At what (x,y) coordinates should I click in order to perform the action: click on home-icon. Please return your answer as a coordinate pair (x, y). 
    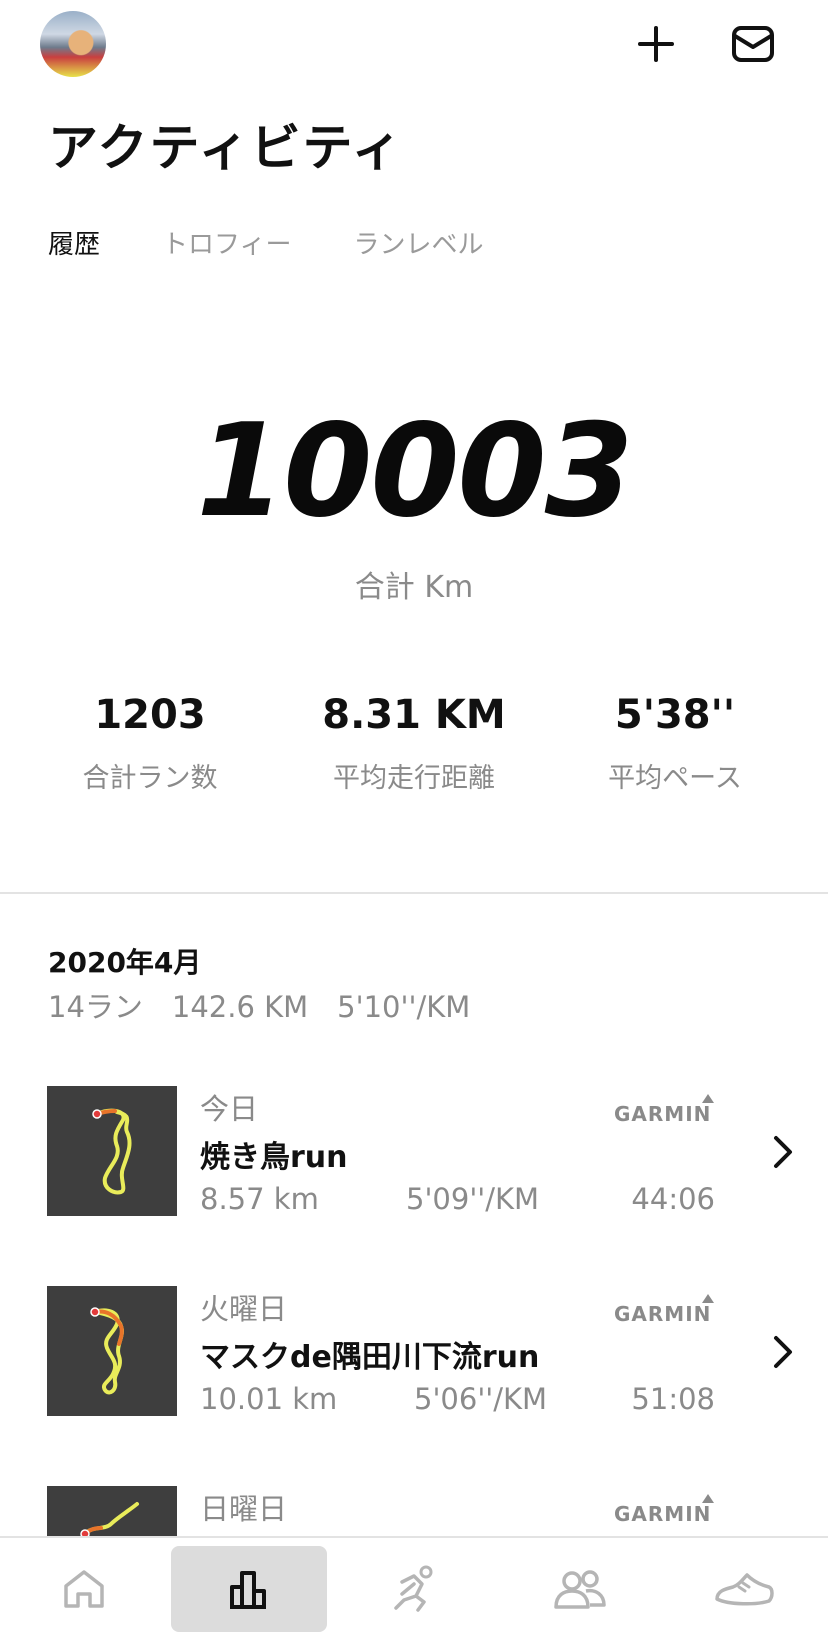
    Looking at the image, I should click on (84, 1589).